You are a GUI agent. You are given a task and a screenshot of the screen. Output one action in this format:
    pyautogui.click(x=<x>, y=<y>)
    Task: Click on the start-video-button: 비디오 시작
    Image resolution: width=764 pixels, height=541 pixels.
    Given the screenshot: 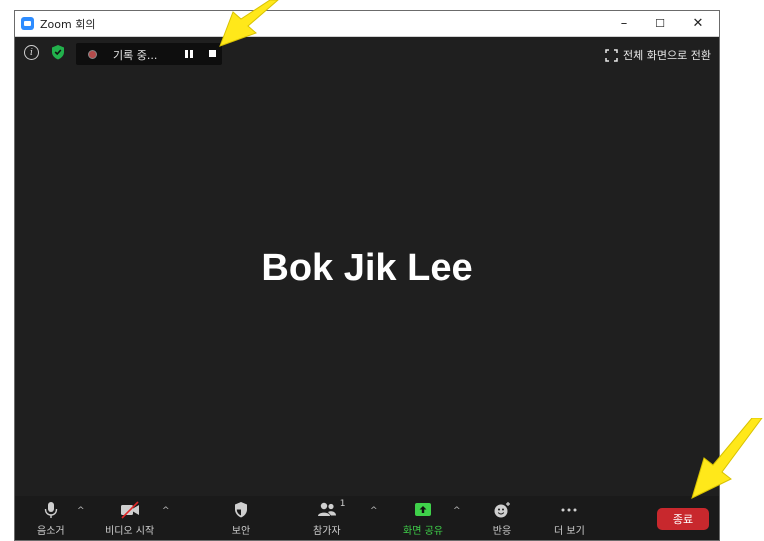 What is the action you would take?
    pyautogui.click(x=129, y=518)
    